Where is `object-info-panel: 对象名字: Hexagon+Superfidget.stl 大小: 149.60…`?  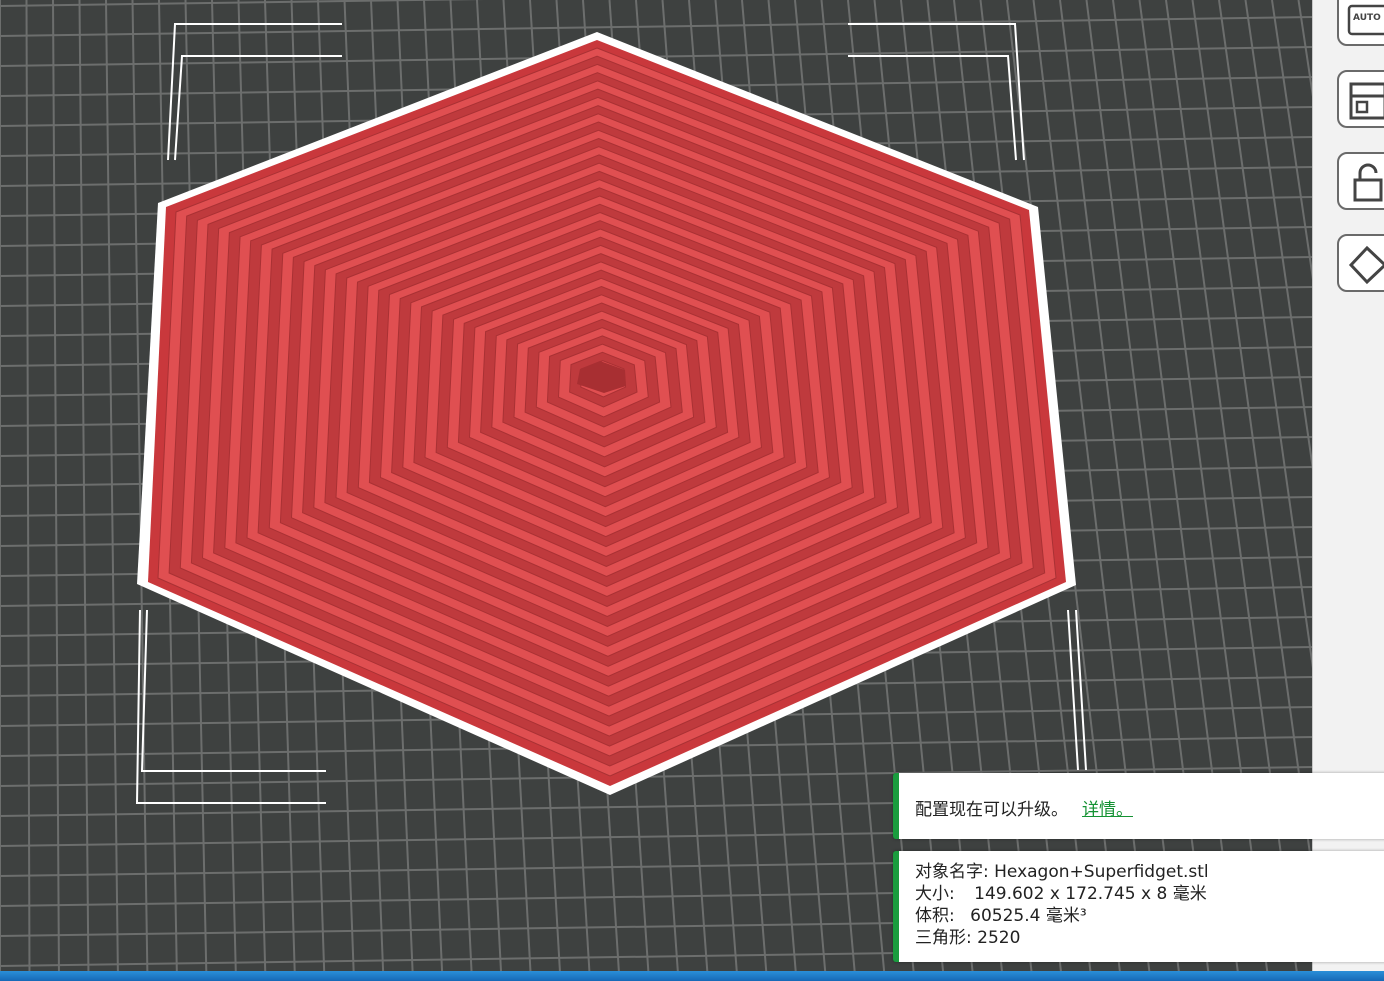
object-info-panel: 对象名字: Hexagon+Superfidget.stl 大小: 149.60… is located at coordinates (1138, 906).